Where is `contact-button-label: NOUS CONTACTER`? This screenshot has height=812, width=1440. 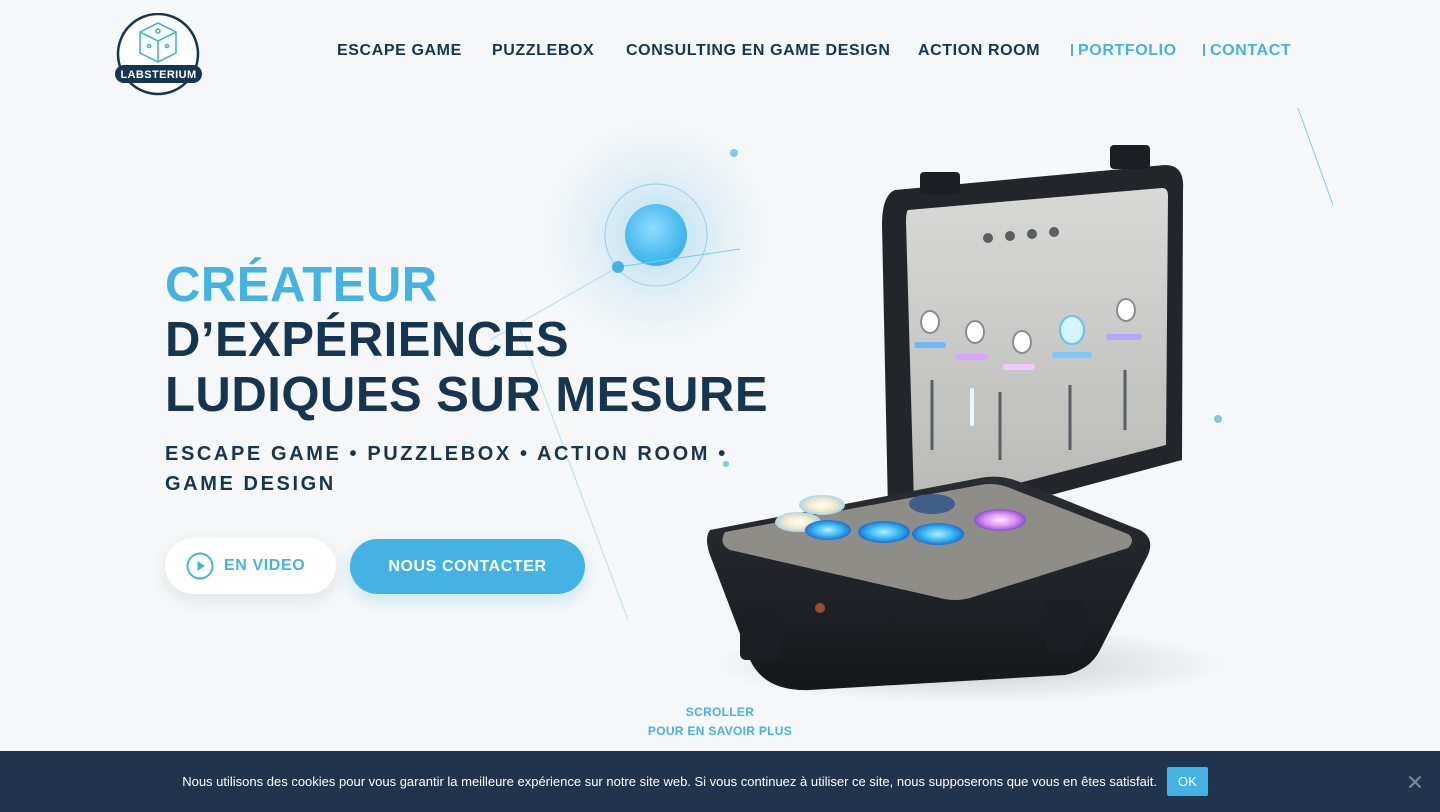 contact-button-label: NOUS CONTACTER is located at coordinates (467, 566).